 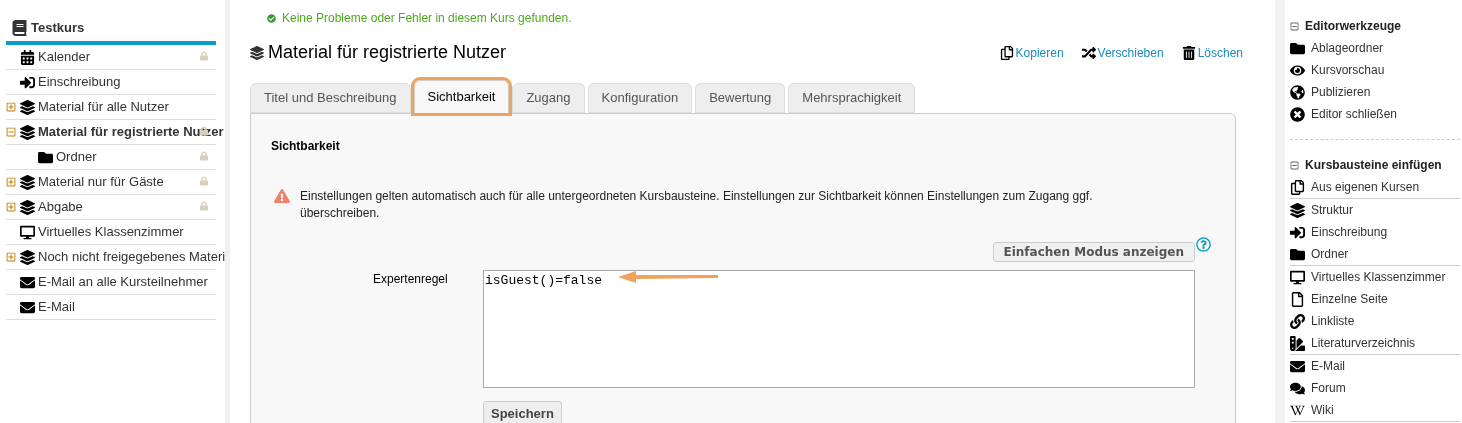 What do you see at coordinates (271, 18) in the screenshot?
I see `check-icon` at bounding box center [271, 18].